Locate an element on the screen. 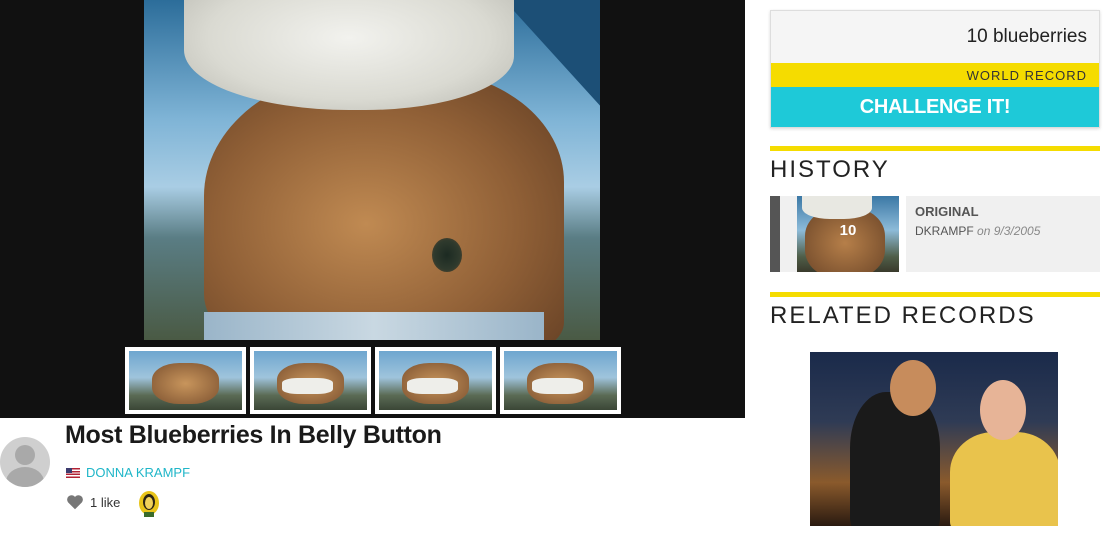  history-count: 10 is located at coordinates (848, 230).